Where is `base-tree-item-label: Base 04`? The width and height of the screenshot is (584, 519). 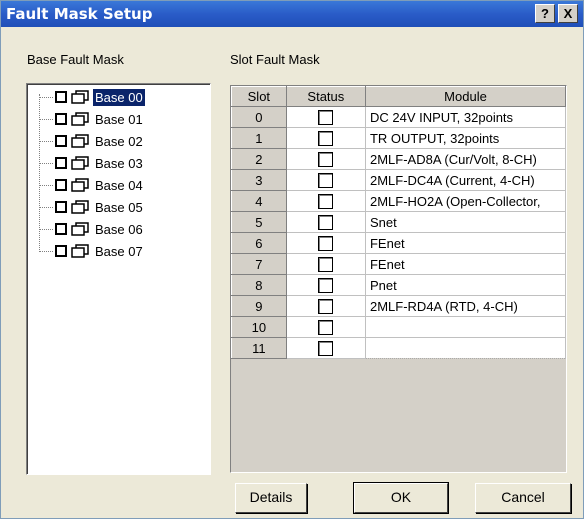
base-tree-item-label: Base 04 is located at coordinates (119, 185).